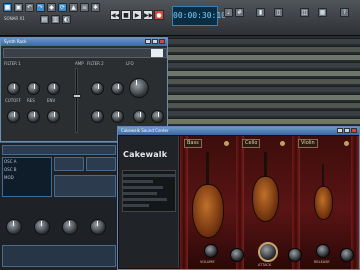  Describe the element at coordinates (97, 116) in the screenshot. I see `filter2-env-knob` at that location.